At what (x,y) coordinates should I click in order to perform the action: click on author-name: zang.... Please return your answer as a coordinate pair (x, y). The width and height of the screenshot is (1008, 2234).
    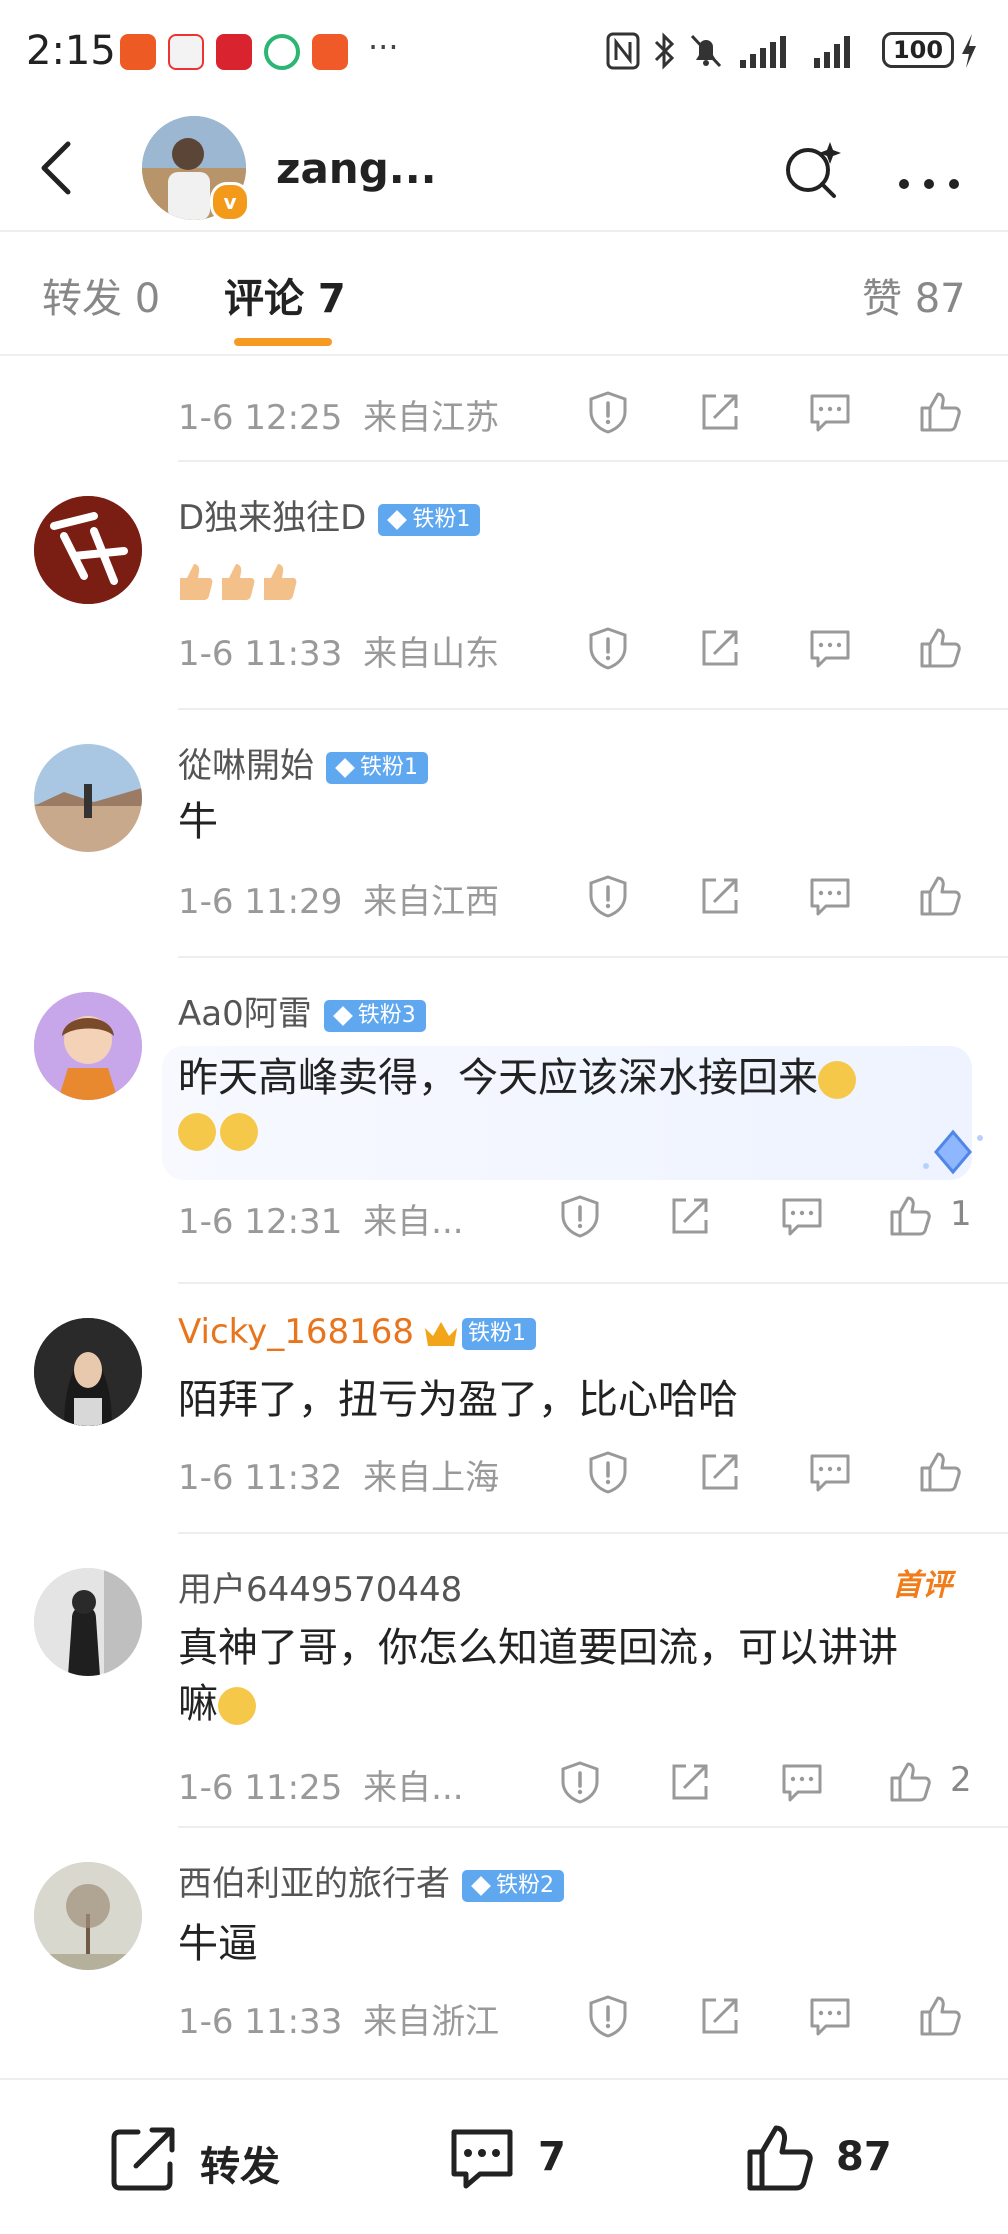
    Looking at the image, I should click on (356, 168).